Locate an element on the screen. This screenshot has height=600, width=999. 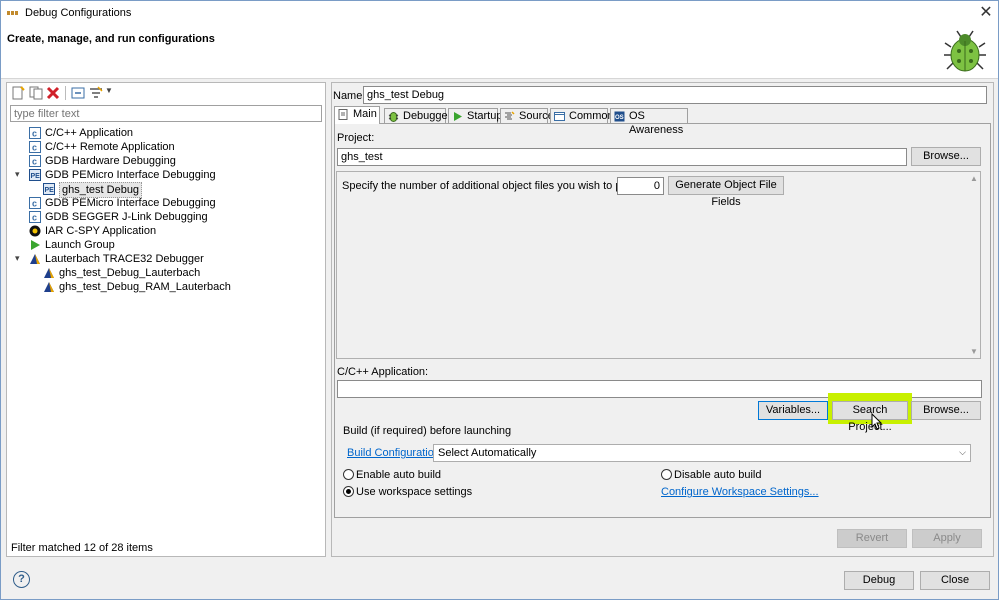
tab-startup-label: Startup is located at coordinates (485, 116).